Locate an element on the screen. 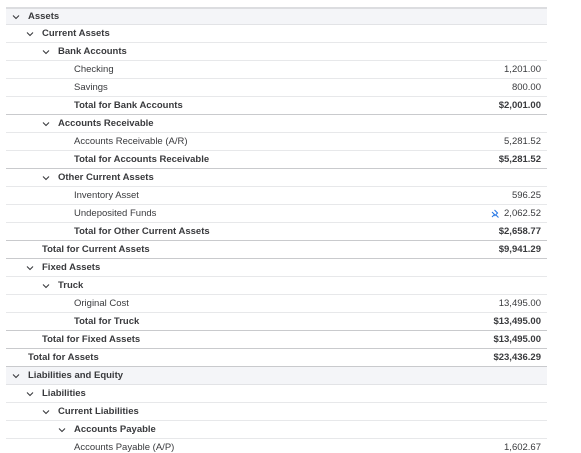  account-row-original-cost: Original Cost 13,495.00 is located at coordinates (276, 304).